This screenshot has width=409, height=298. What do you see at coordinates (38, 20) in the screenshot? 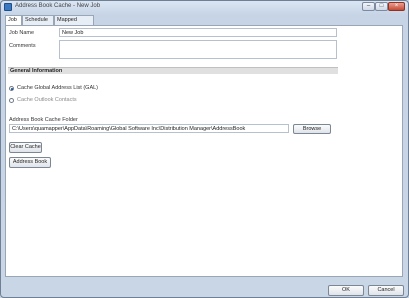
I see `tab-schedule: Schedule` at bounding box center [38, 20].